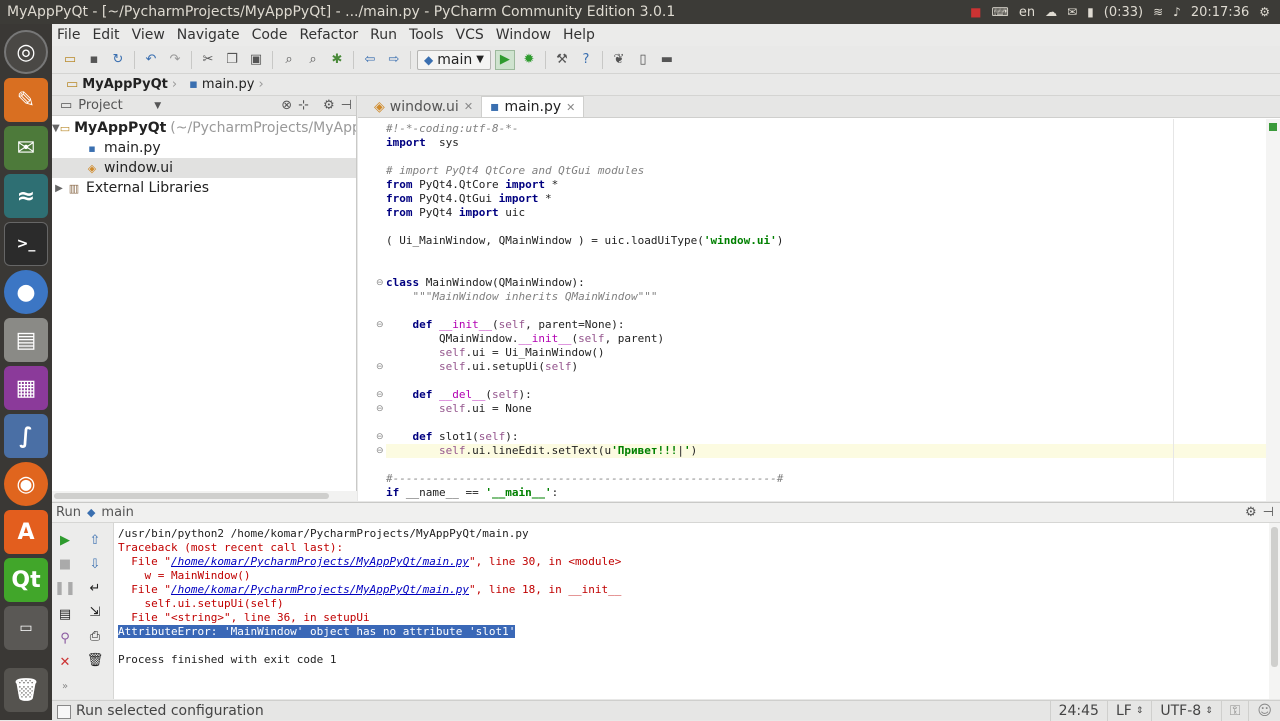  Describe the element at coordinates (95, 588) in the screenshot. I see `soft-wrap-icon: ↵` at that location.